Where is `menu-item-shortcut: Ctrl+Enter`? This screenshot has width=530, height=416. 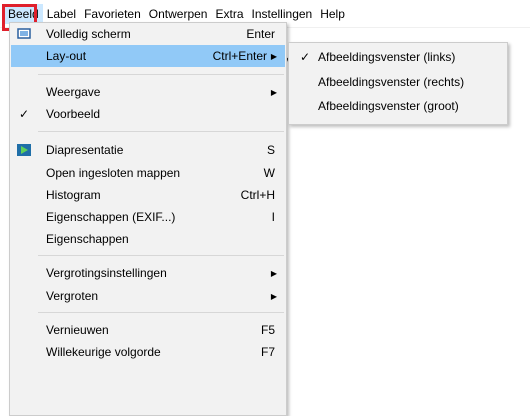 menu-item-shortcut: Ctrl+Enter is located at coordinates (239, 56).